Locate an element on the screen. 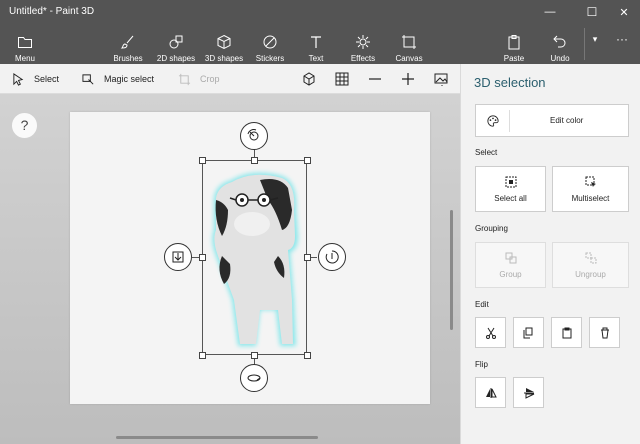 This screenshot has width=640, height=444. close-button: ✕ is located at coordinates (623, 12).